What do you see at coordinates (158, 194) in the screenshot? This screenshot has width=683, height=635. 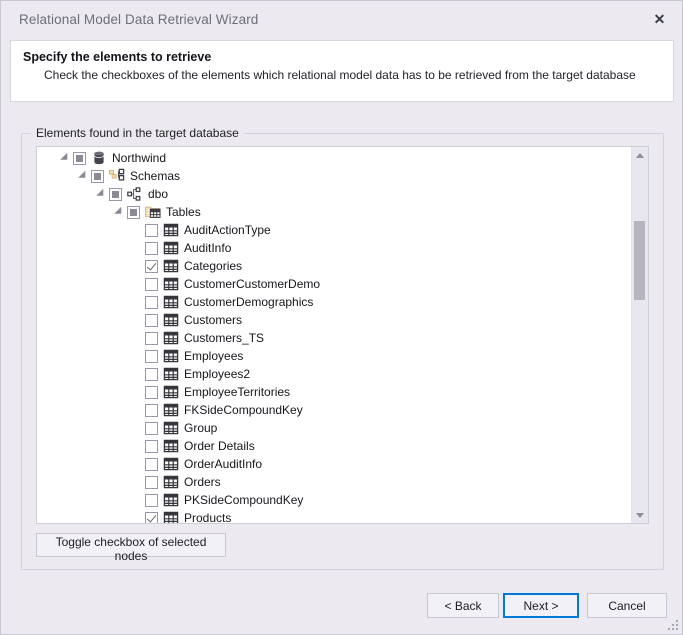 I see `tree-node-label: dbo` at bounding box center [158, 194].